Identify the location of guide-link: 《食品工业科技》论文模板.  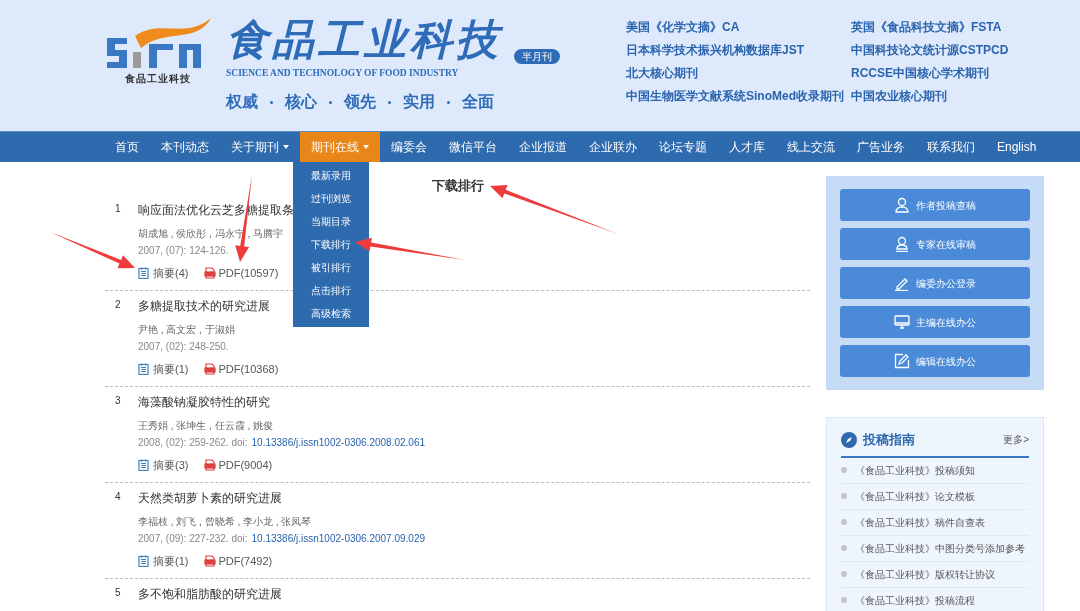
(915, 496).